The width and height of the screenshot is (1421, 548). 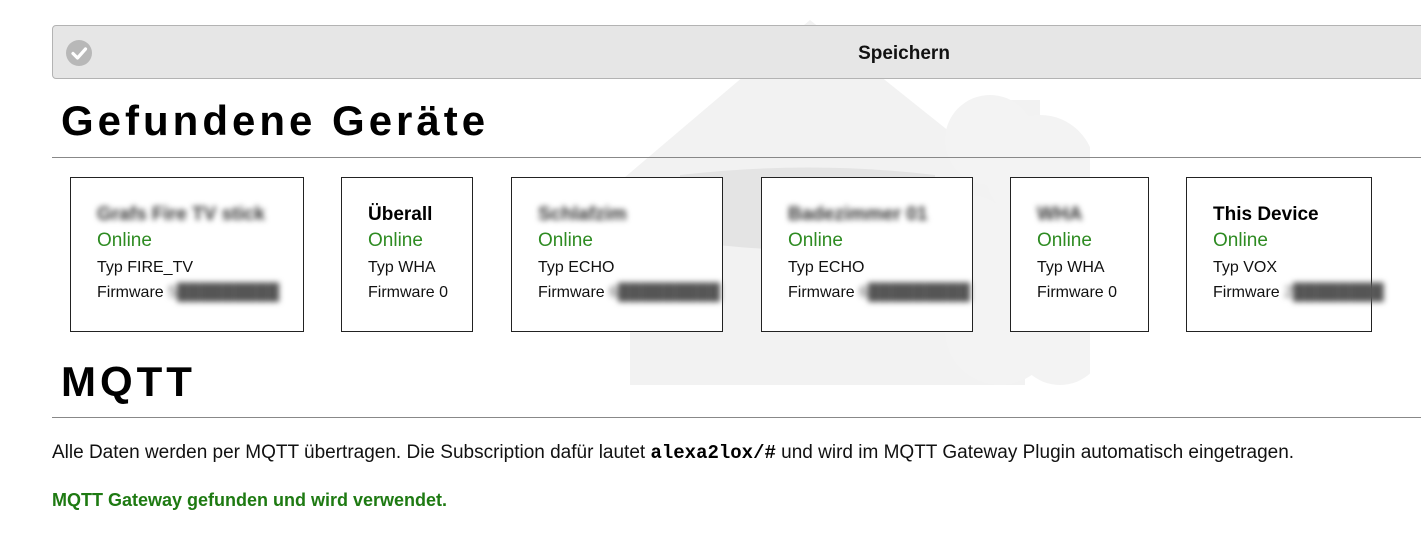 I want to click on mqtt-divider, so click(x=736, y=417).